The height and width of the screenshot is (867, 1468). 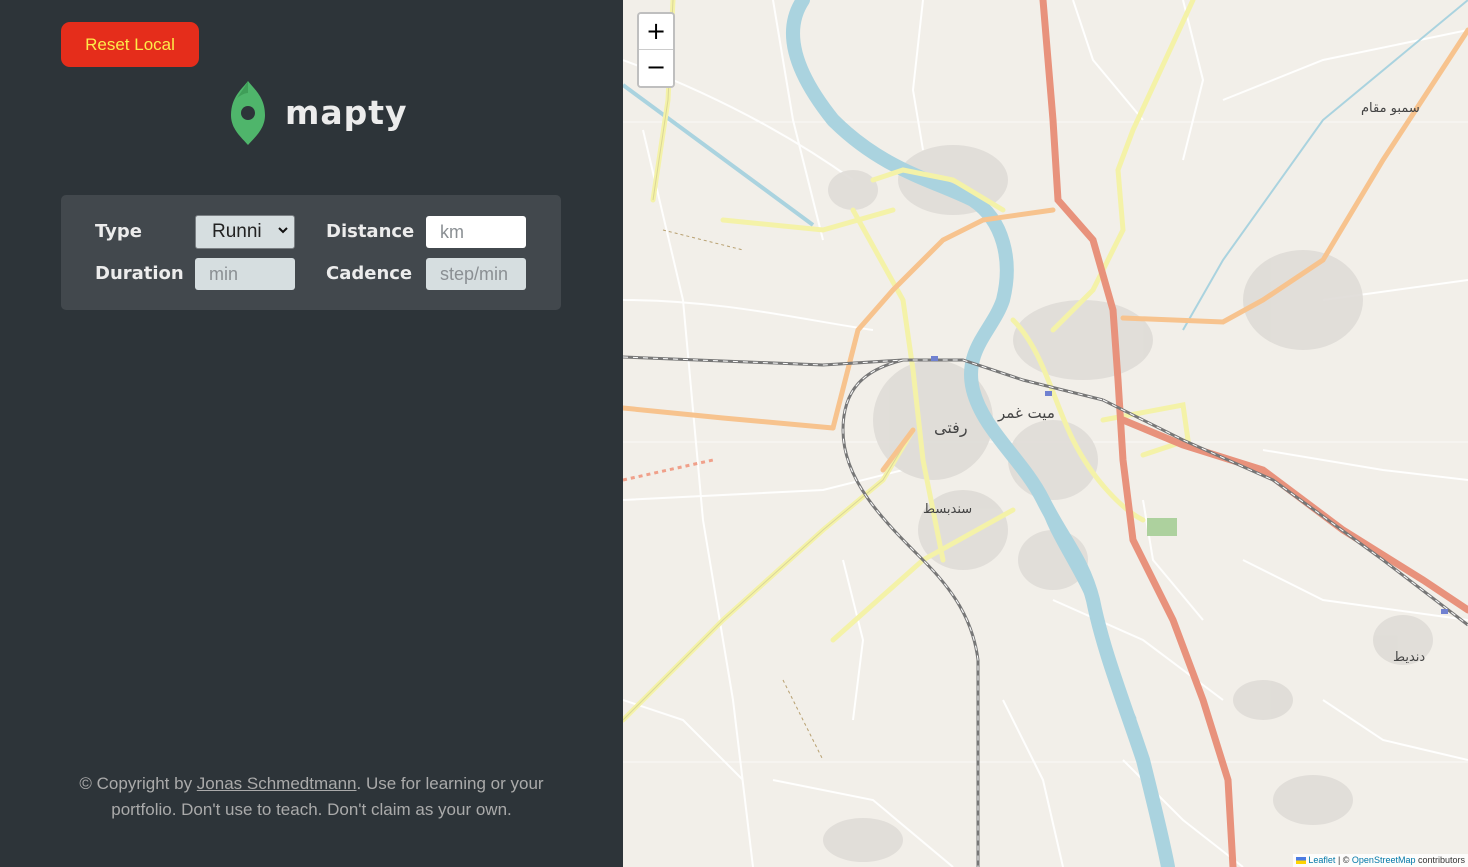 What do you see at coordinates (1300, 861) in the screenshot?
I see `ukraine-flag-icon` at bounding box center [1300, 861].